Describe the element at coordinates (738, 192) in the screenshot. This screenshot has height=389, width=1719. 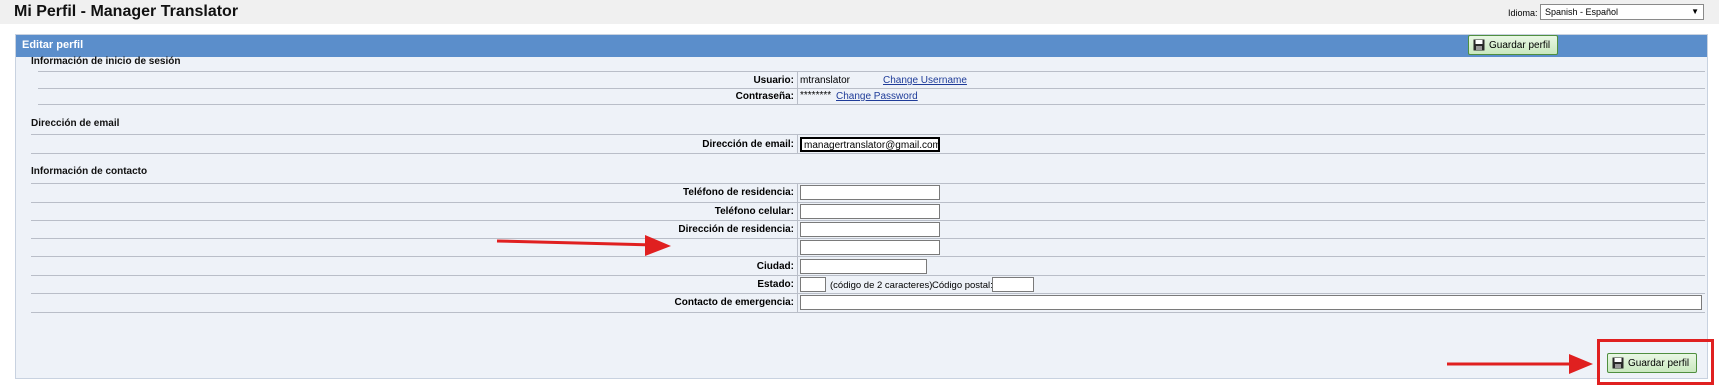
I see `home-phone-label: Teléfono de residencia:` at that location.